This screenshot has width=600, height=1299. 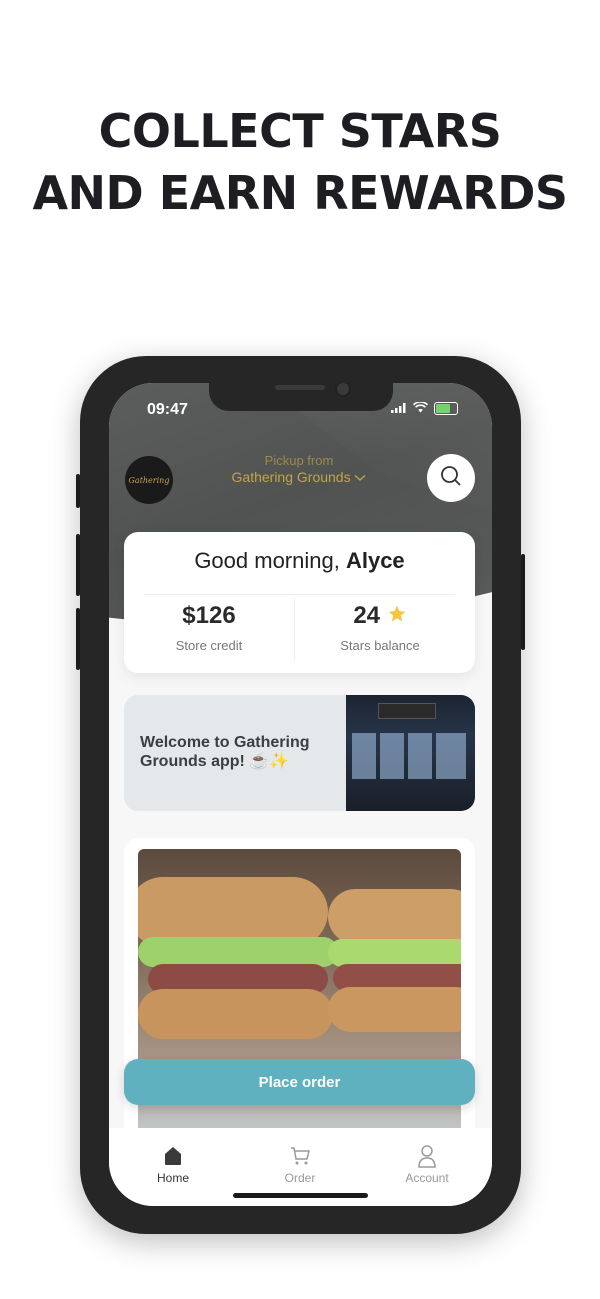 I want to click on bottom-tab-bar: Home Order Account, so click(x=300, y=1167).